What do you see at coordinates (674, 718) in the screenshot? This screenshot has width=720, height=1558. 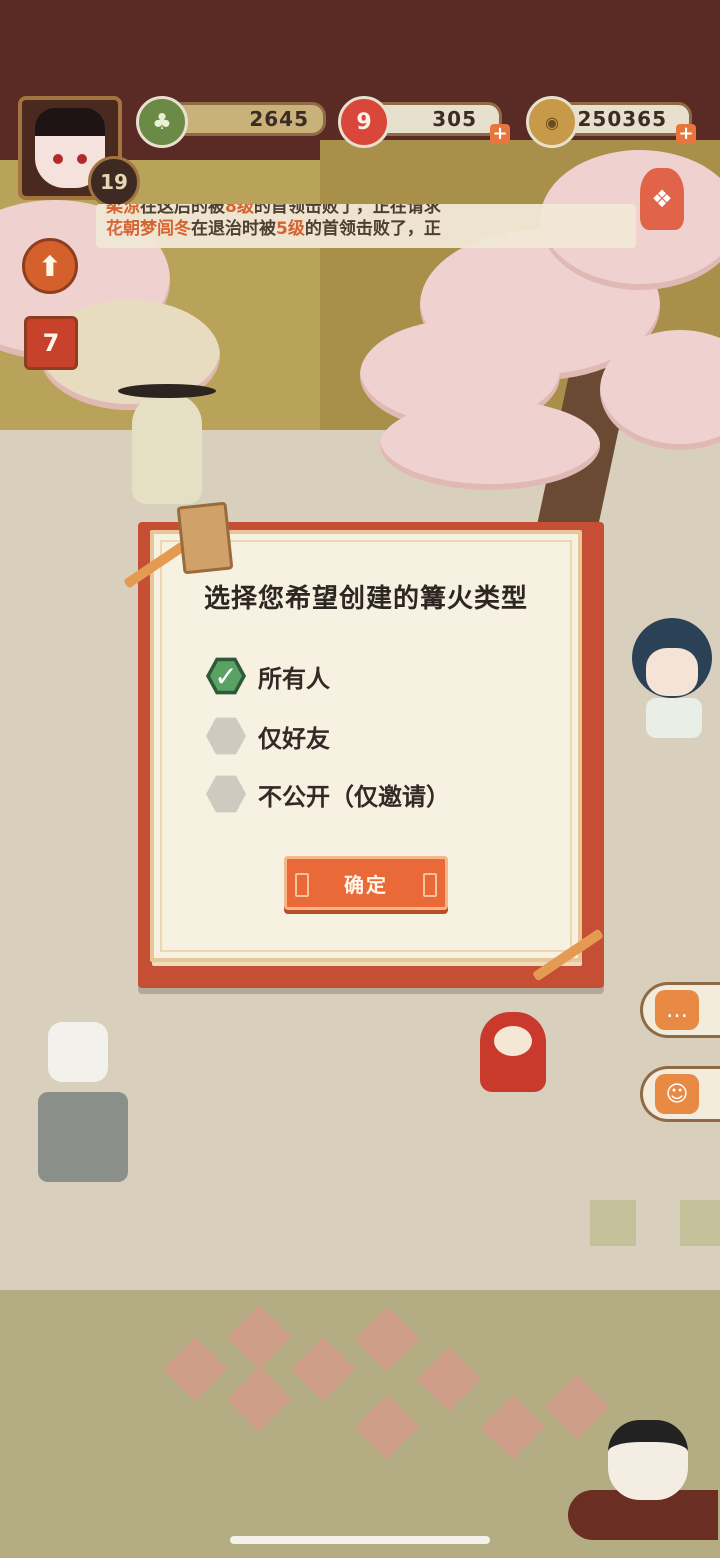 I see `npc-dress` at bounding box center [674, 718].